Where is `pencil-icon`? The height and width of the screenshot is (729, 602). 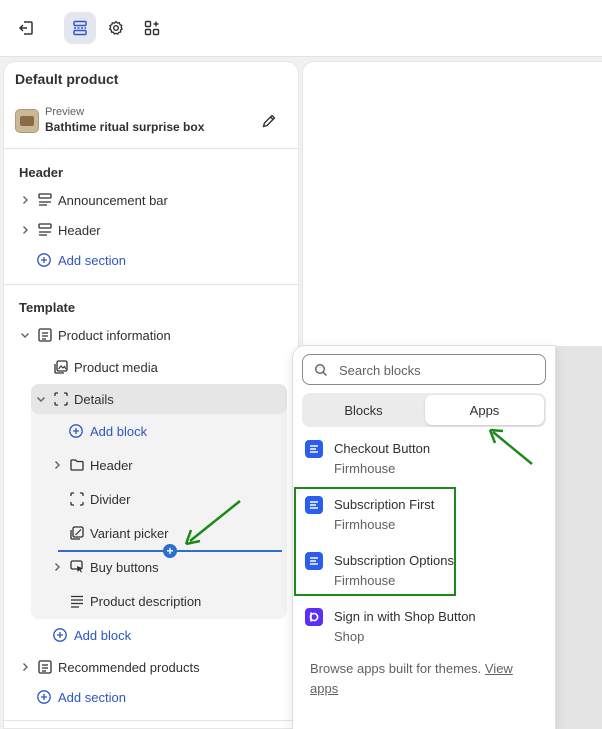 pencil-icon is located at coordinates (269, 121).